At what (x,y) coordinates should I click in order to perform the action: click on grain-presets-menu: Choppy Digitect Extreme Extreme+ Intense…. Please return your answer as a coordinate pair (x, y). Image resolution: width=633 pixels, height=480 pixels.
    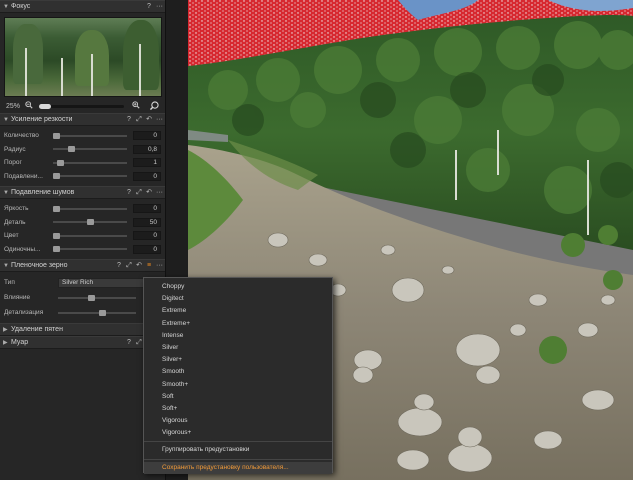
    Looking at the image, I should click on (238, 375).